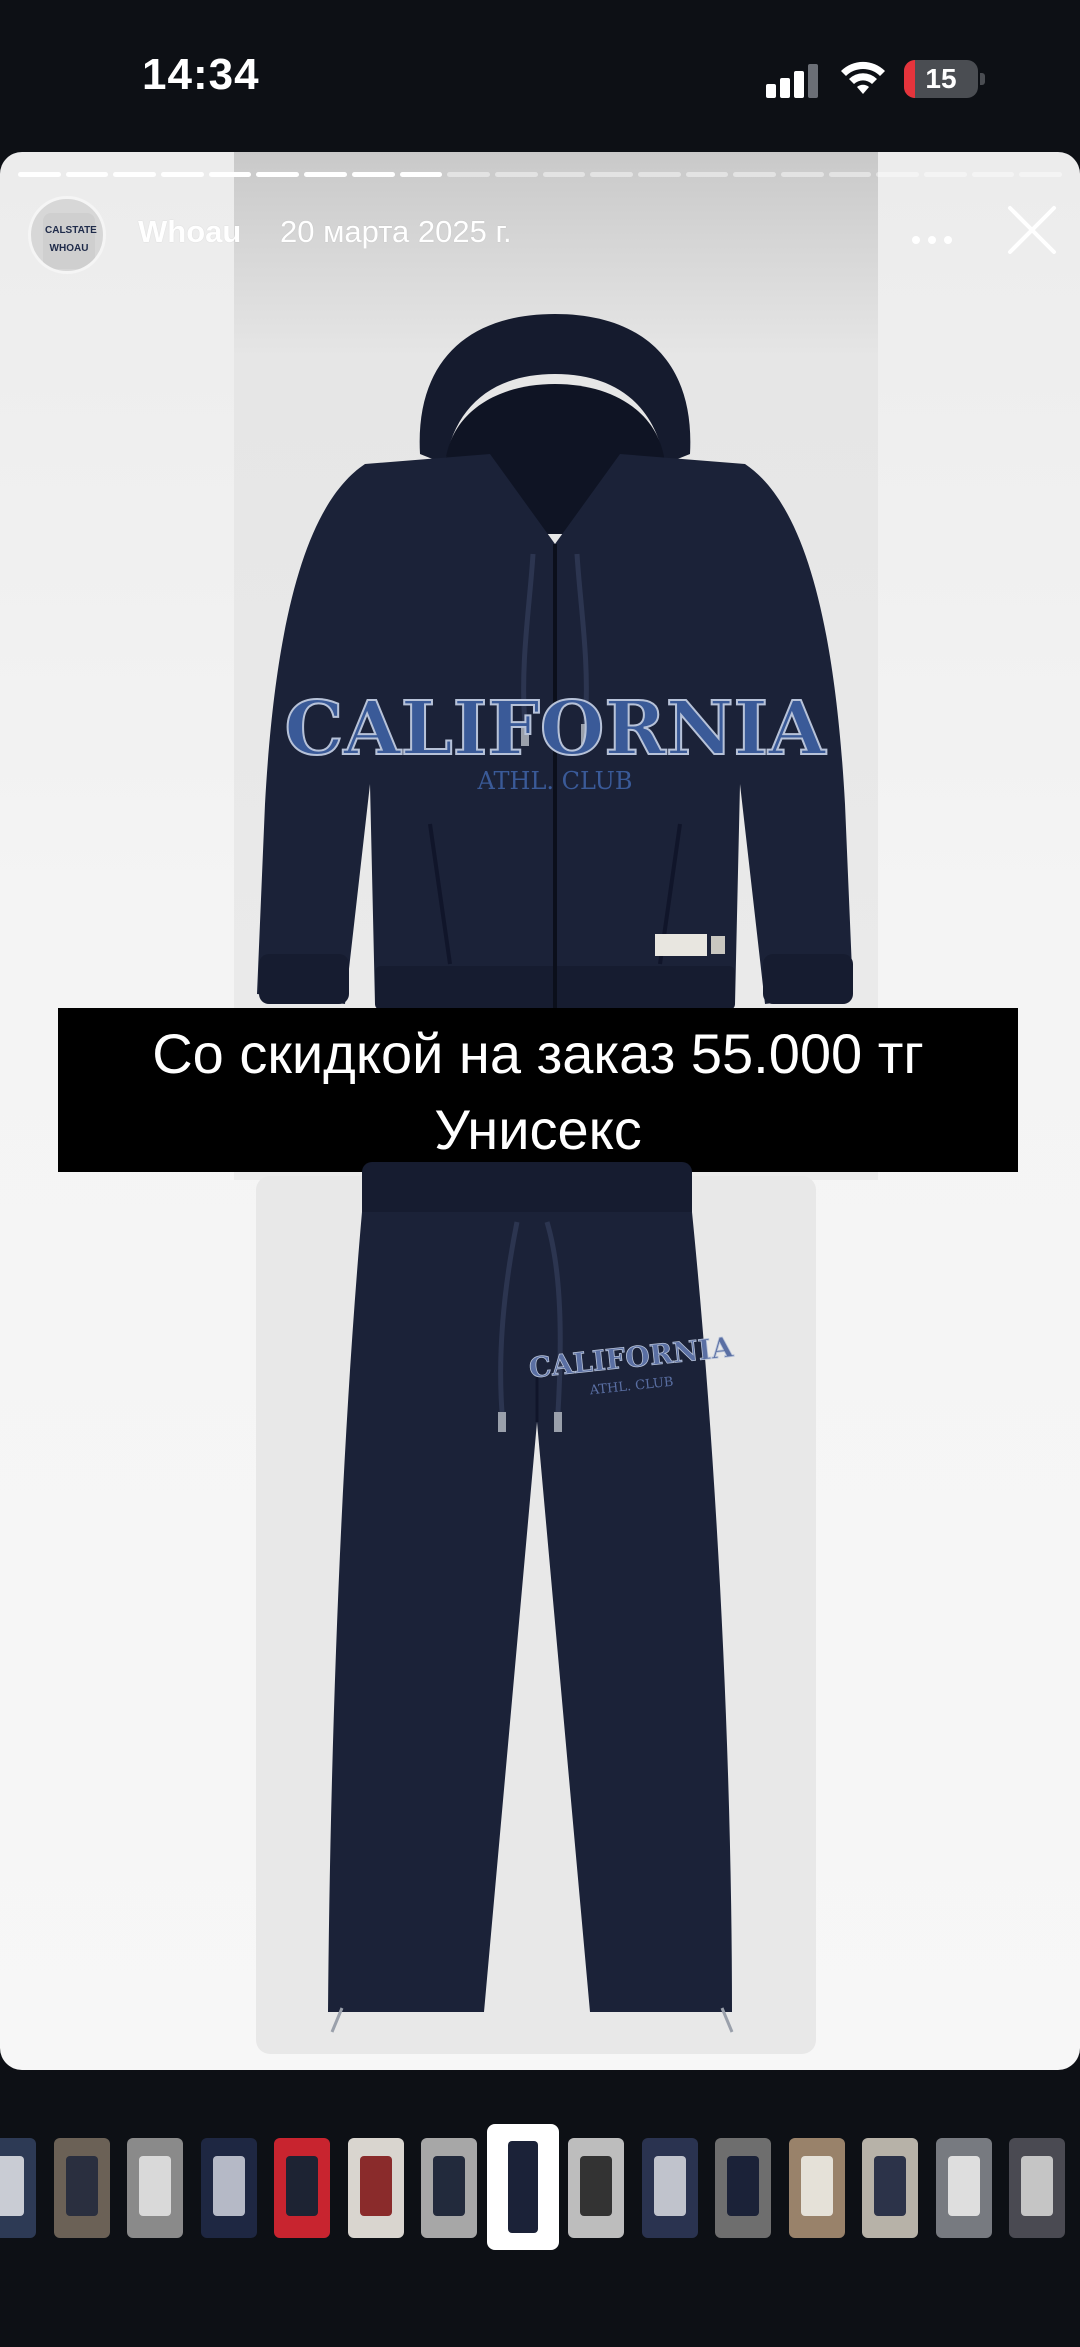 Image resolution: width=1080 pixels, height=2347 pixels. Describe the element at coordinates (555, 729) in the screenshot. I see `hoodie-print-main: CALIFORNIA` at that location.